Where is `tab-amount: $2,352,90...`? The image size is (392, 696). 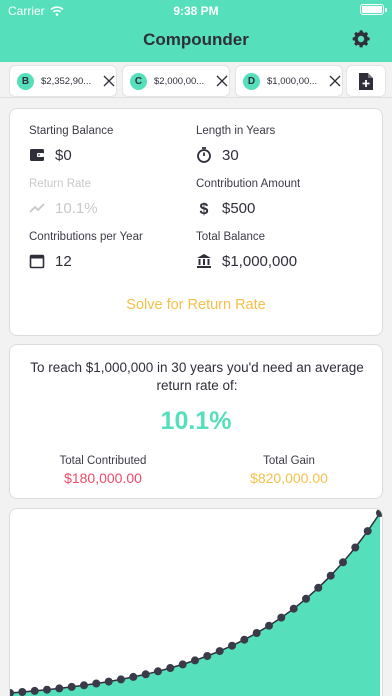 tab-amount: $2,352,90... is located at coordinates (66, 81).